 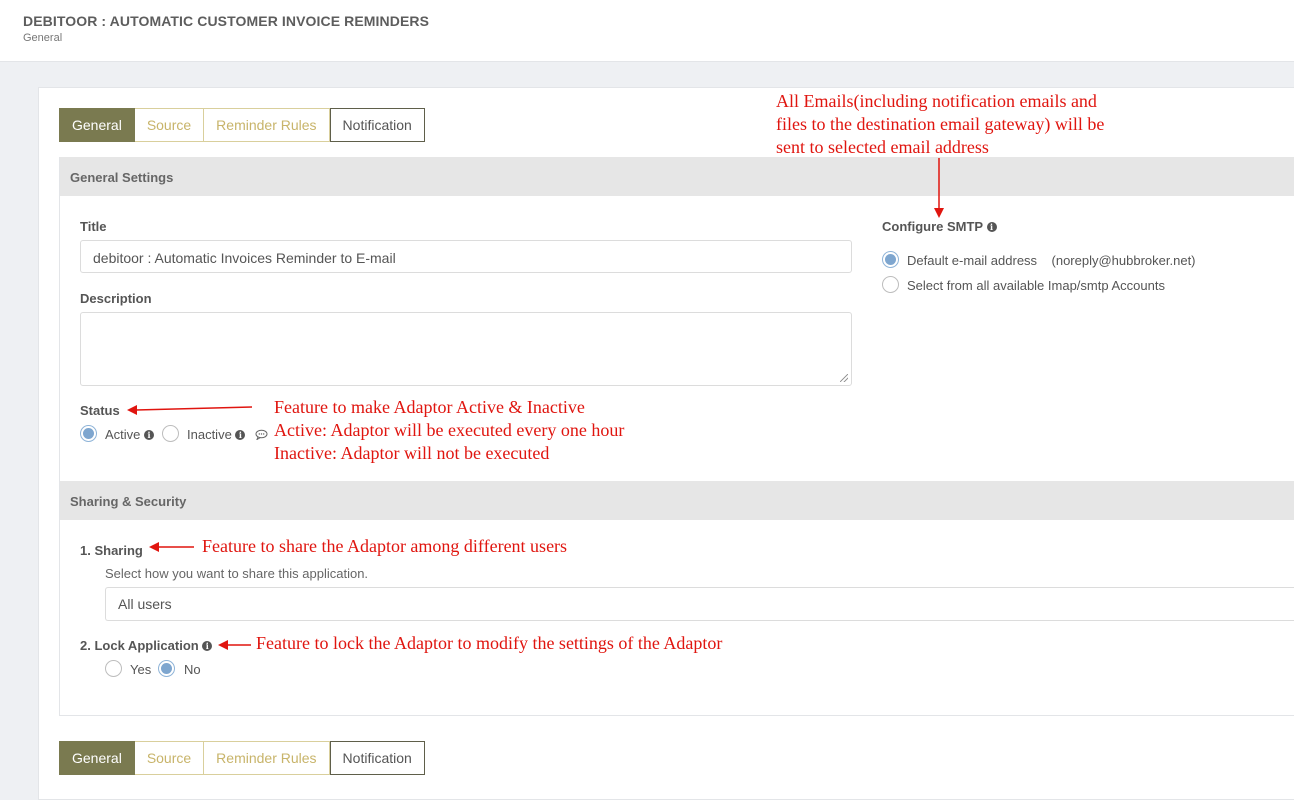 I want to click on description-label: Description, so click(x=116, y=298).